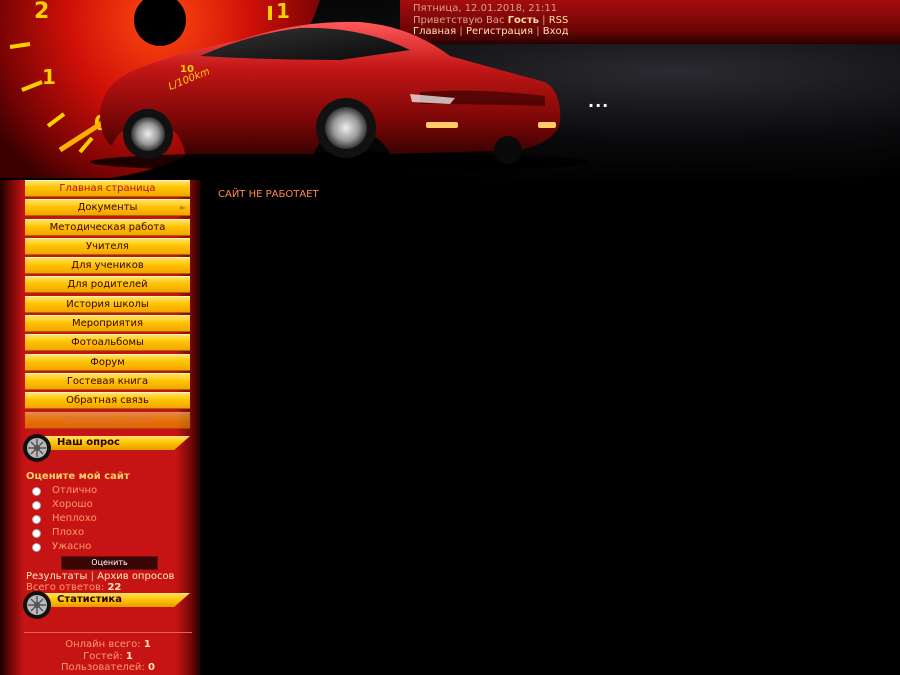  What do you see at coordinates (485, 8) in the screenshot?
I see `header-date: Пятница, 12.01.2018, 21:11` at bounding box center [485, 8].